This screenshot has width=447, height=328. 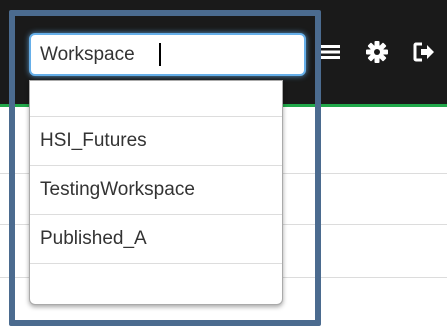 What do you see at coordinates (330, 52) in the screenshot?
I see `menu-icon` at bounding box center [330, 52].